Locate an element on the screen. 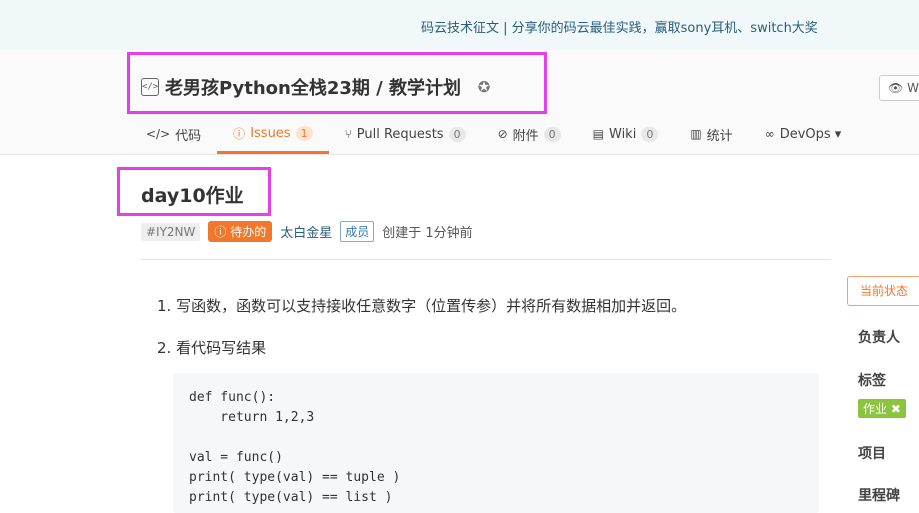  tag-chip: 作业 ✖ is located at coordinates (882, 408).